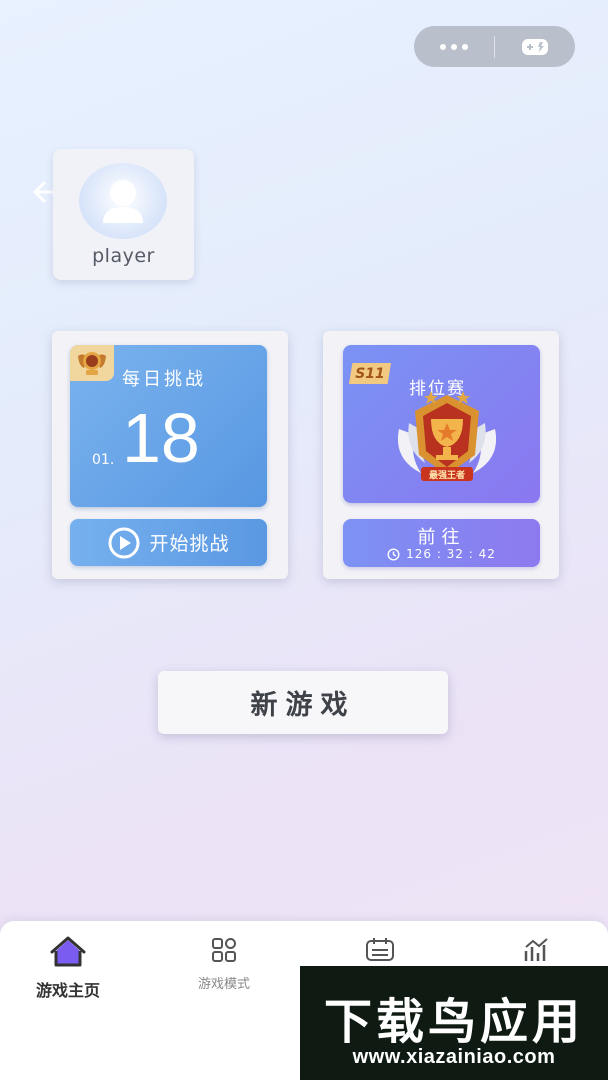 The width and height of the screenshot is (608, 1080). Describe the element at coordinates (68, 951) in the screenshot. I see `home-icon` at that location.